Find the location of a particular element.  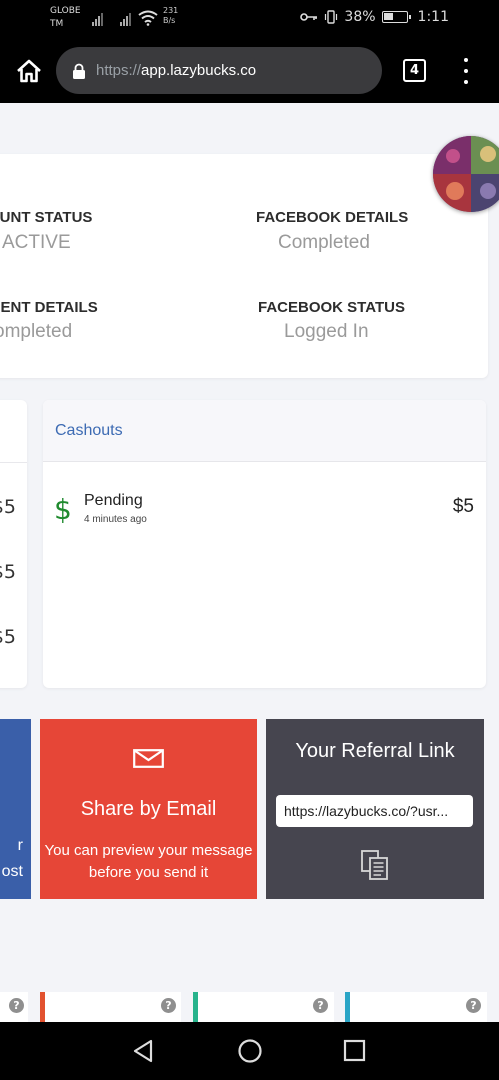

url-text: https://app.lazybucks.co is located at coordinates (176, 70).